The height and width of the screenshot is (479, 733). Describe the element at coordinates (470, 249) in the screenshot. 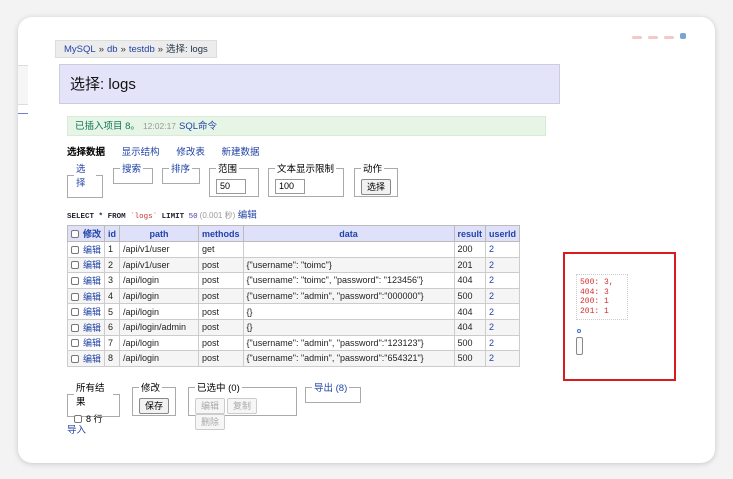

I see `cell-result: 200` at that location.